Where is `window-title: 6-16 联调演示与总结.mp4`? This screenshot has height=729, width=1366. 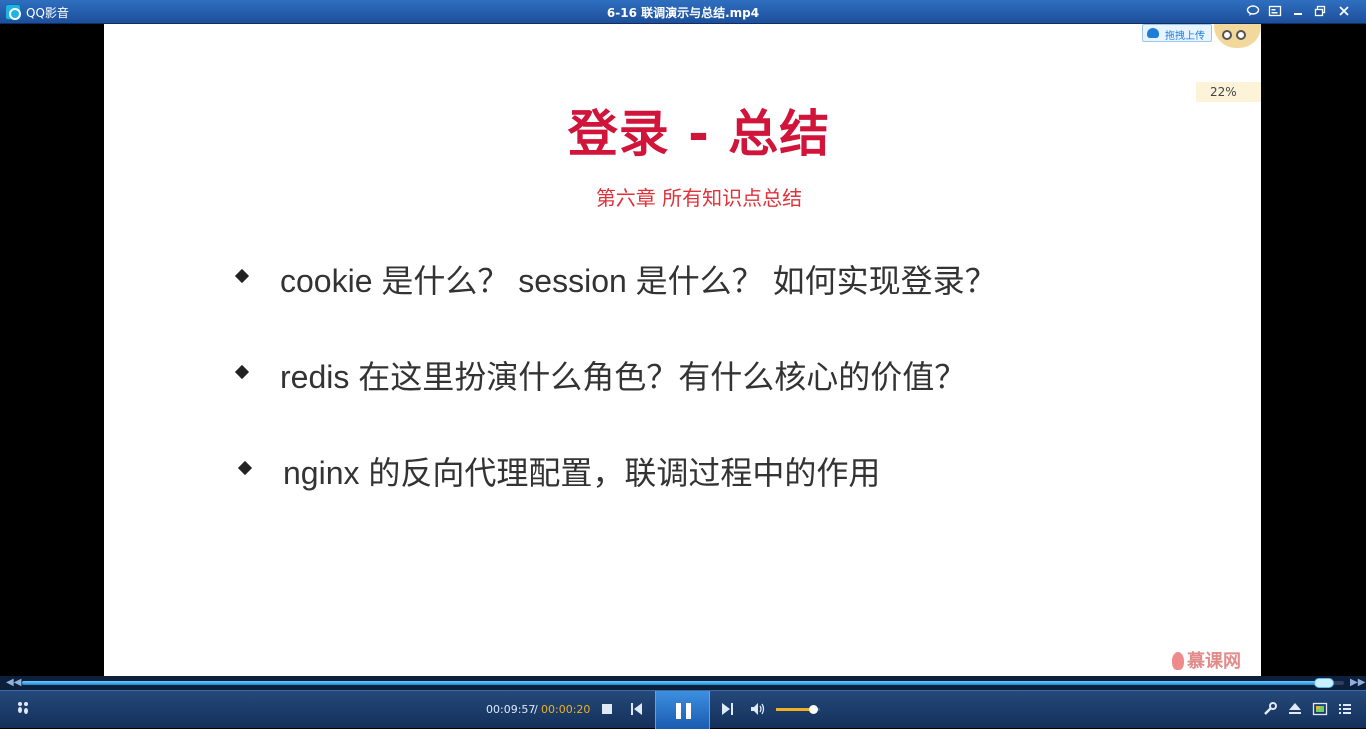 window-title: 6-16 联调演示与总结.mp4 is located at coordinates (683, 13).